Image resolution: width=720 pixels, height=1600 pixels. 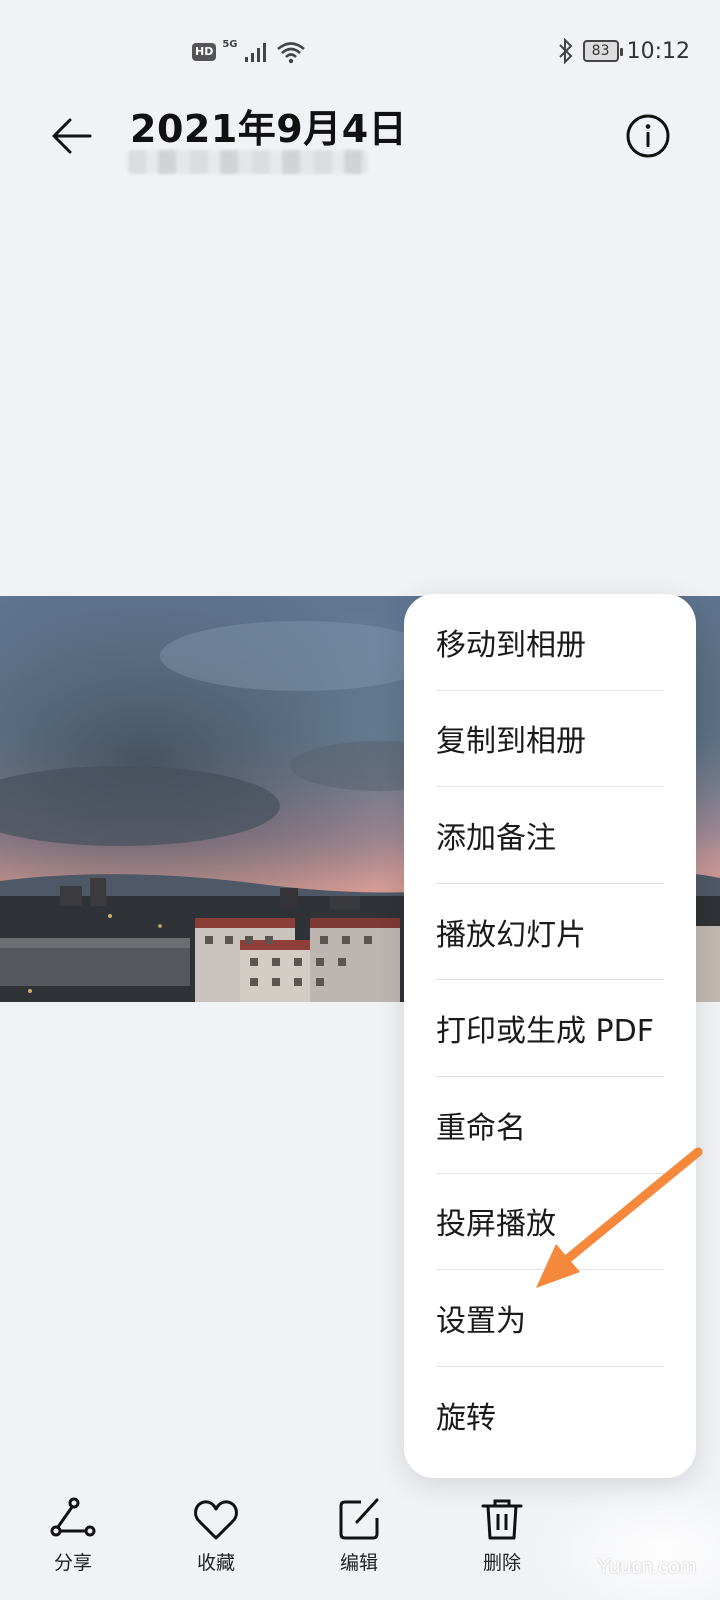 What do you see at coordinates (269, 129) in the screenshot?
I see `page-title: 2021年9月4日` at bounding box center [269, 129].